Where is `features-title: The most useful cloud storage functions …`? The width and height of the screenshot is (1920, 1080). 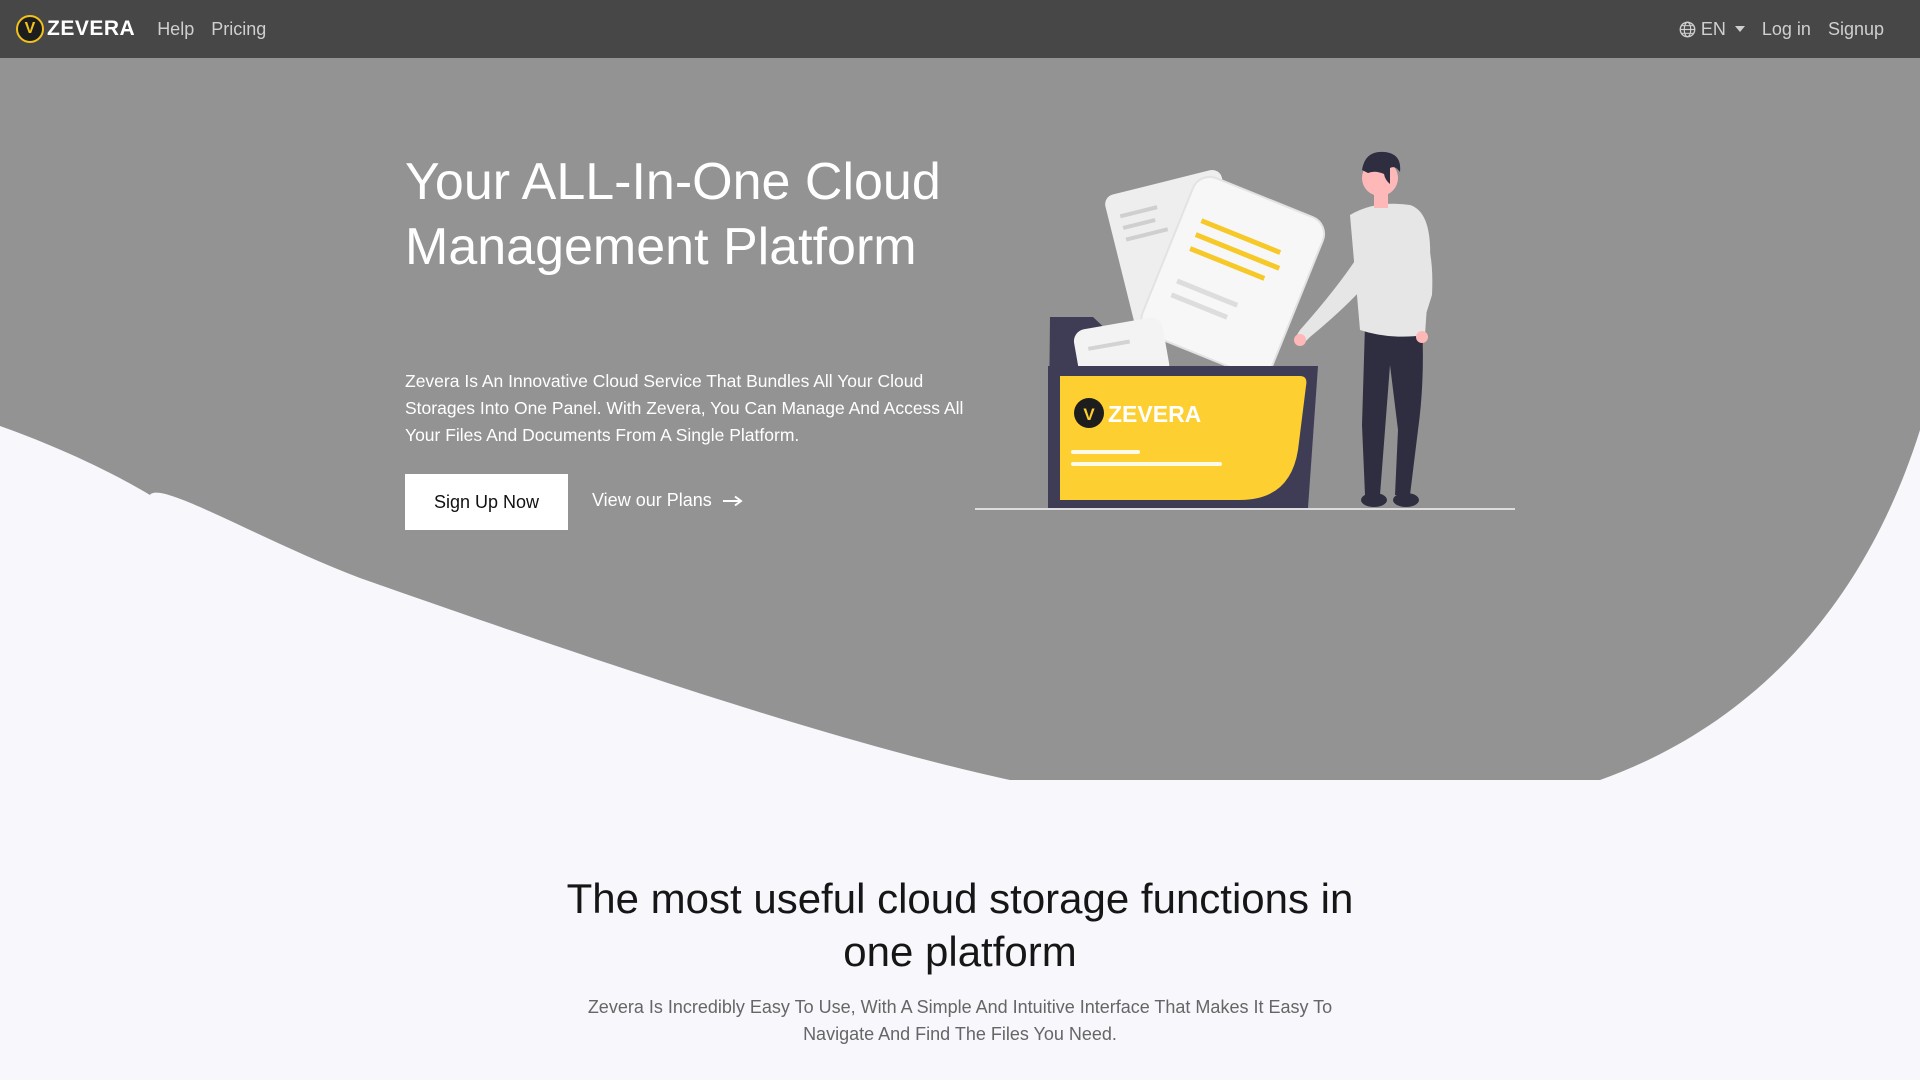
features-title: The most useful cloud storage functions … is located at coordinates (960, 925).